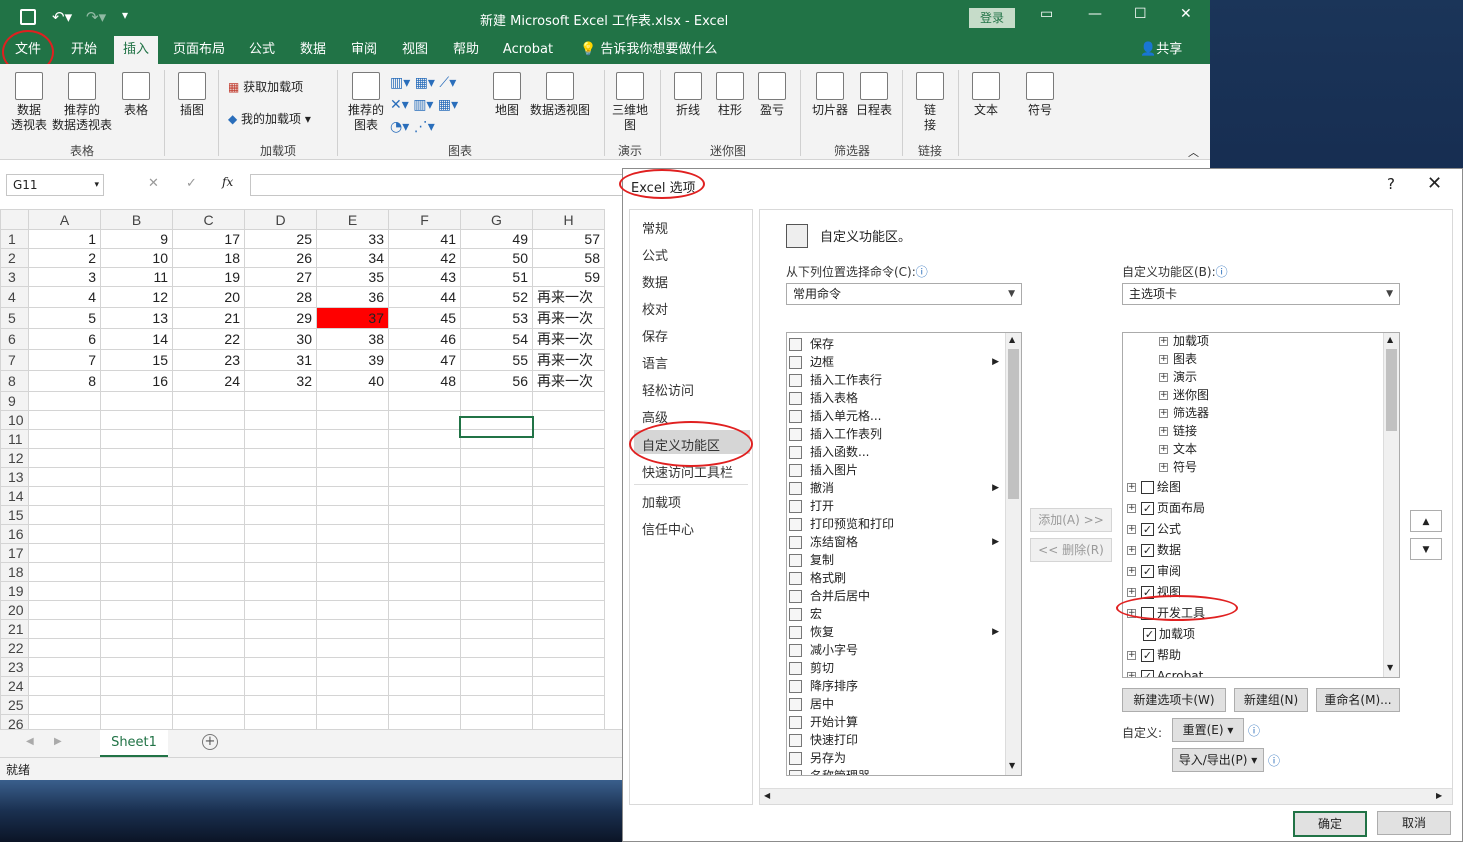 The width and height of the screenshot is (1463, 842). I want to click on commands-scrollbar: ▲ ▼, so click(1013, 554).